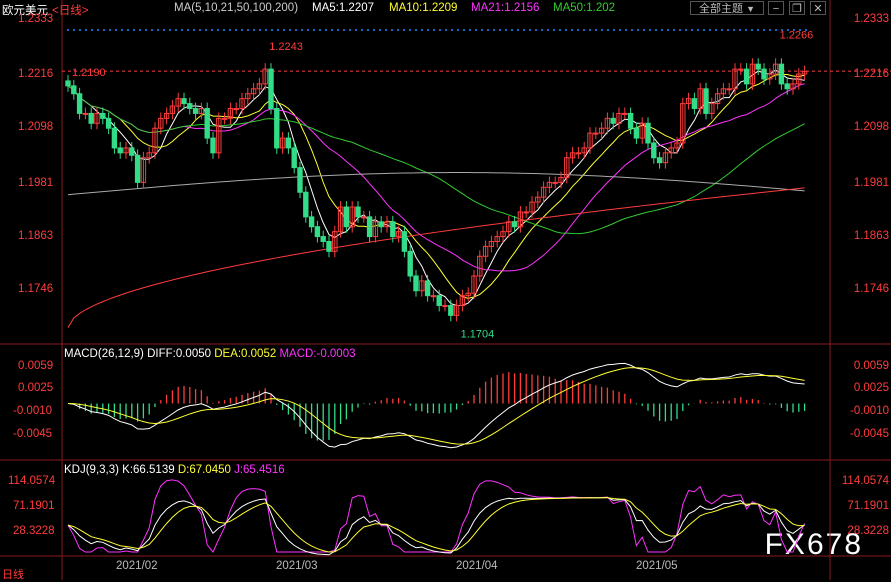 The image size is (891, 582). Describe the element at coordinates (436, 516) in the screenshot. I see `kdj-j-line` at that location.